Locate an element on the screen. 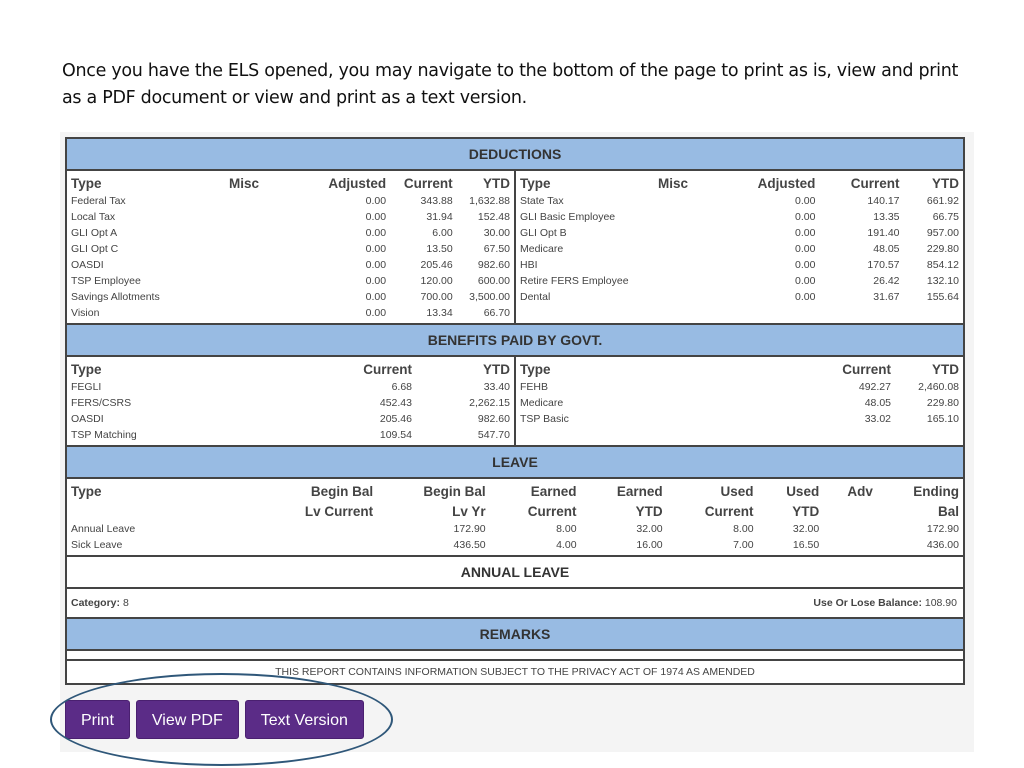 Image resolution: width=1024 pixels, height=768 pixels. use-or-lose-field: Use Or Lose Balance: 108.90 is located at coordinates (885, 603).